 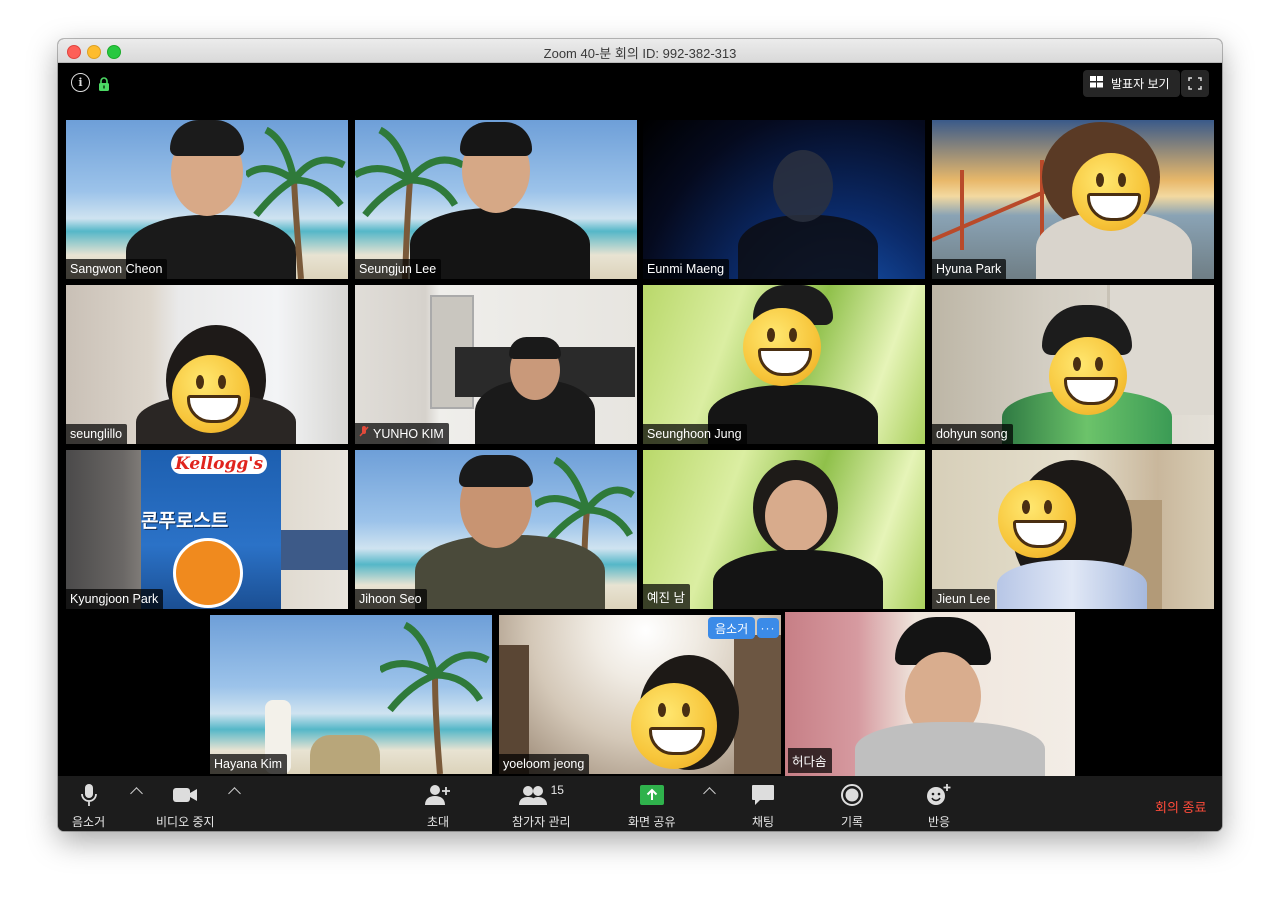 I want to click on chat-label: 채팅, so click(x=763, y=822).